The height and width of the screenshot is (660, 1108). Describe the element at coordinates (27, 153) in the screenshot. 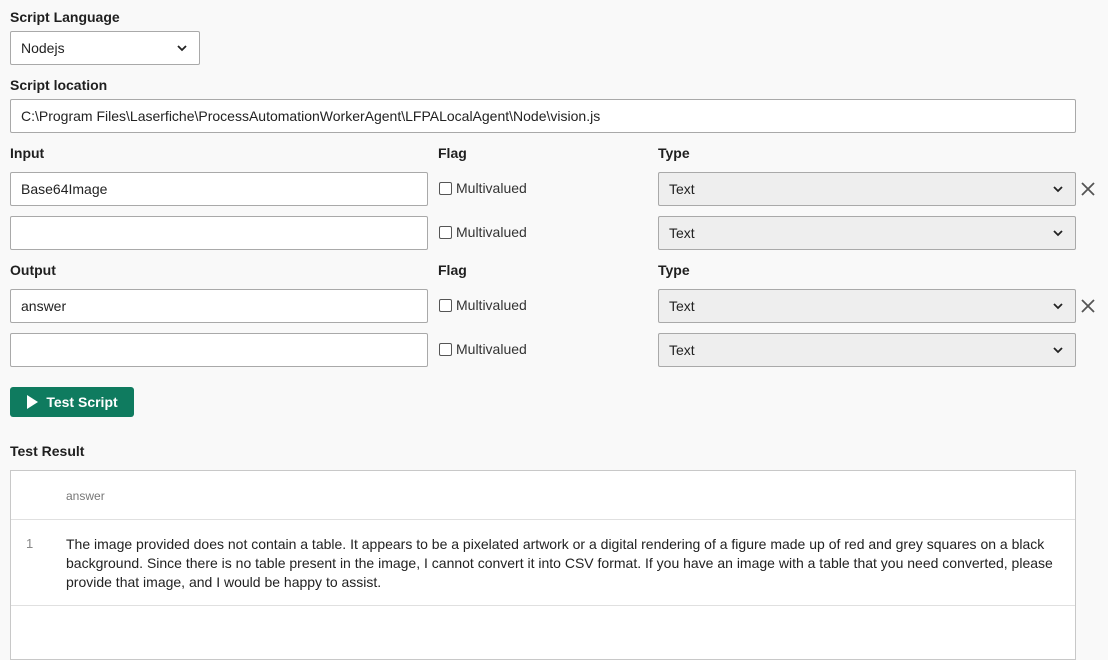

I see `input-header: Input` at that location.